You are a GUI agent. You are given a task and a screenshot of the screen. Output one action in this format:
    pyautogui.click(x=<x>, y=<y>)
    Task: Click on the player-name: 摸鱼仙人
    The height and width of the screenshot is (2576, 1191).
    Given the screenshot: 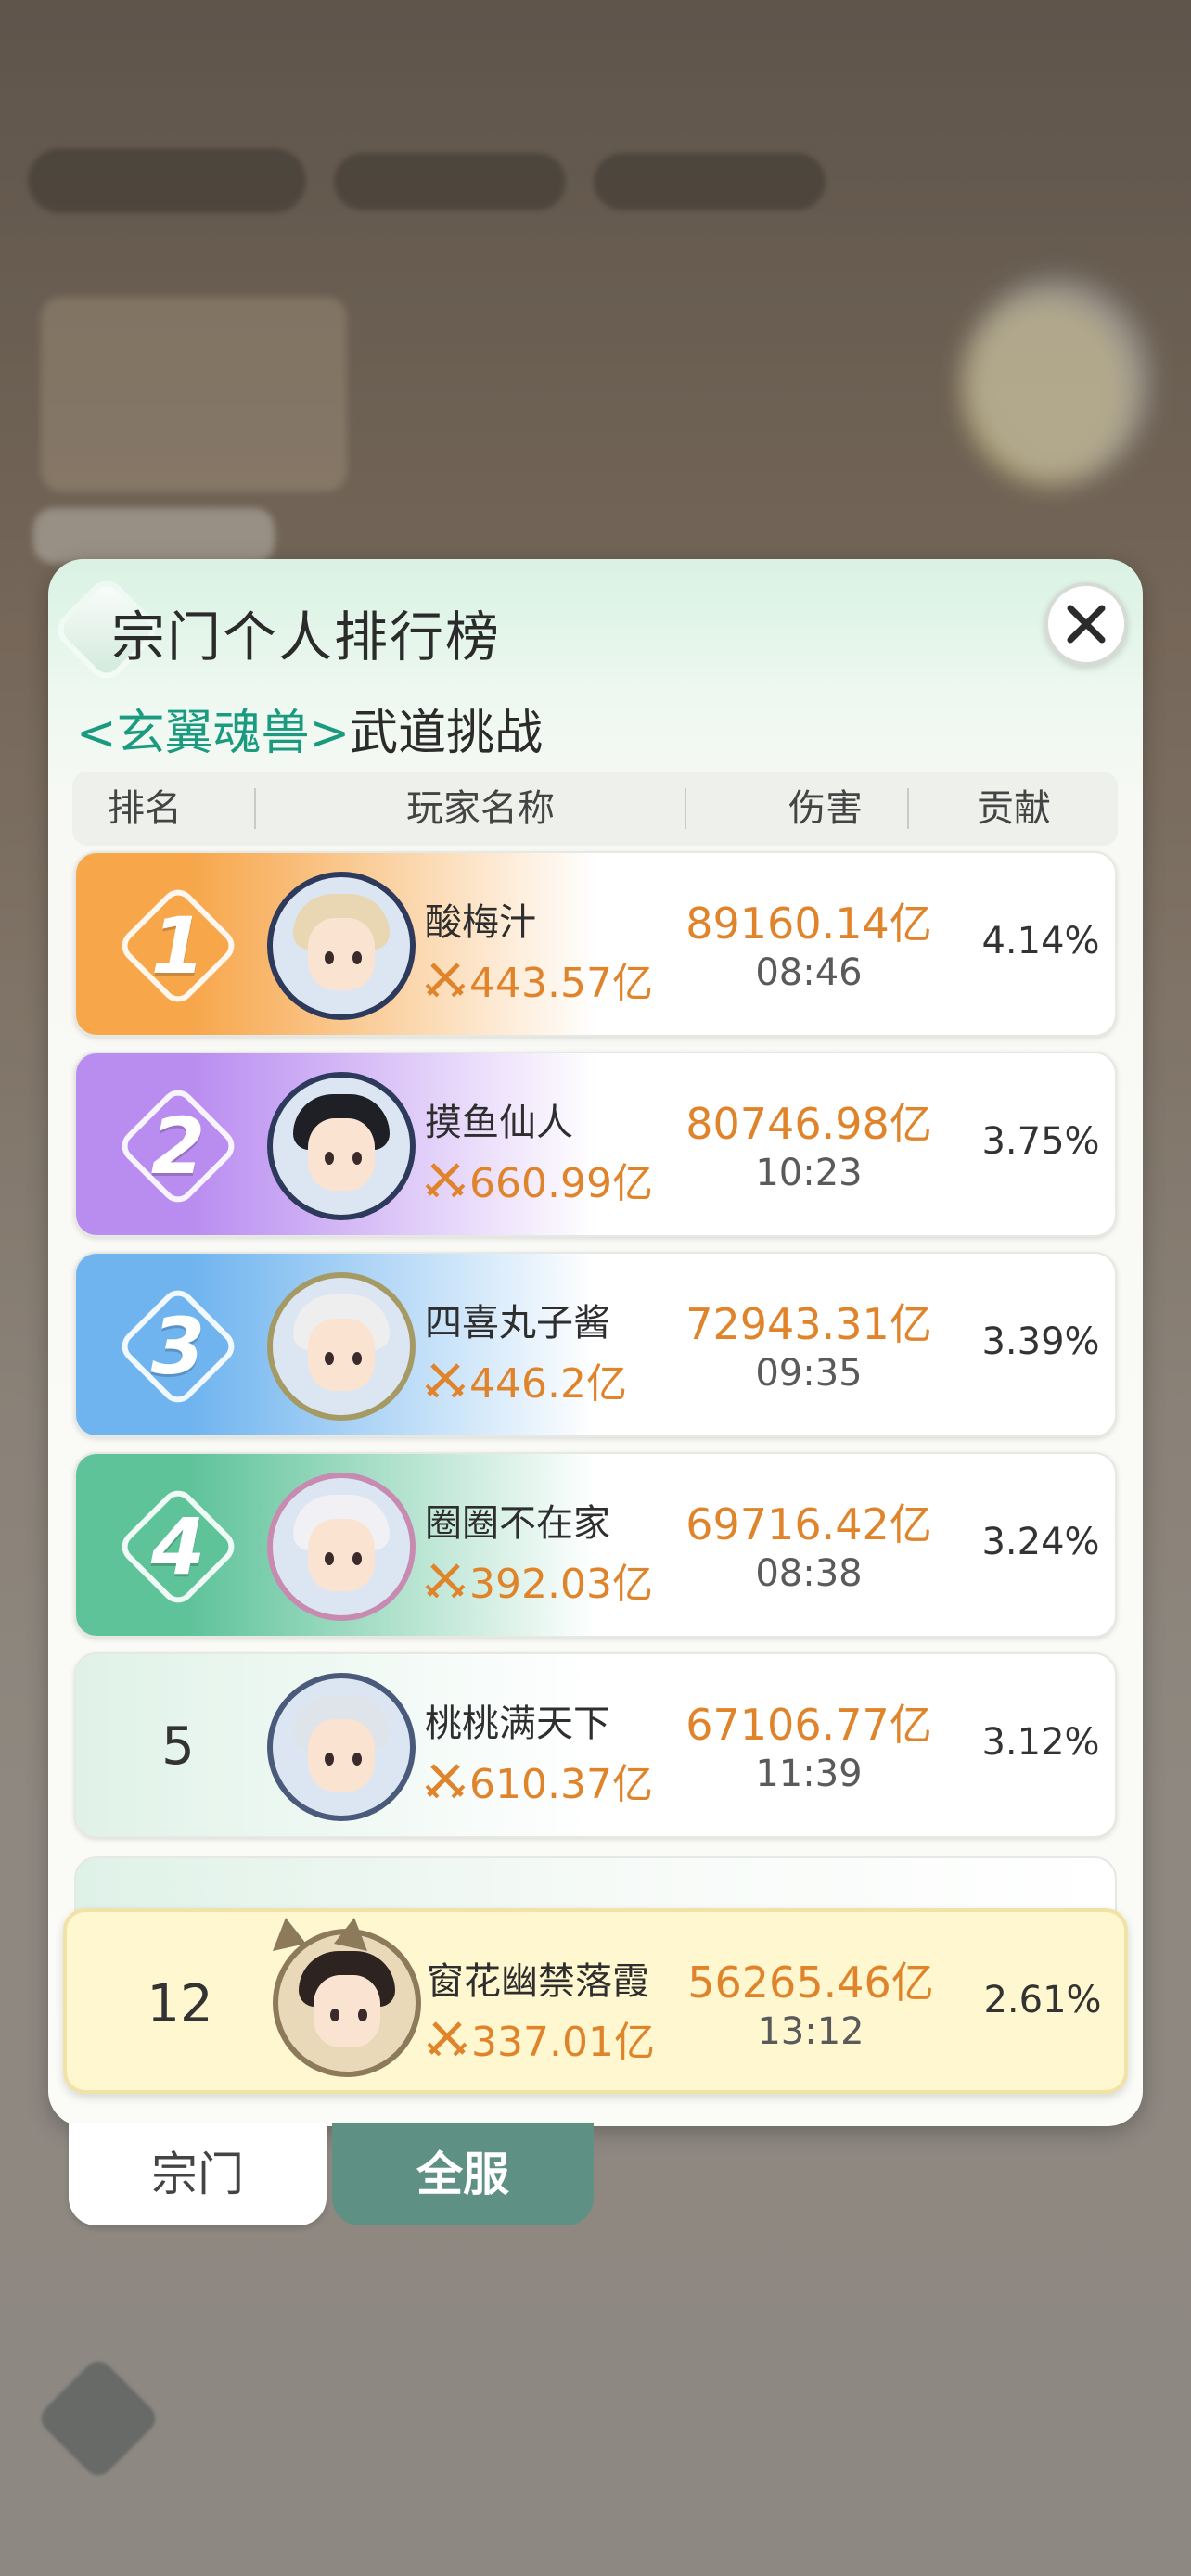 What is the action you would take?
    pyautogui.click(x=499, y=1123)
    